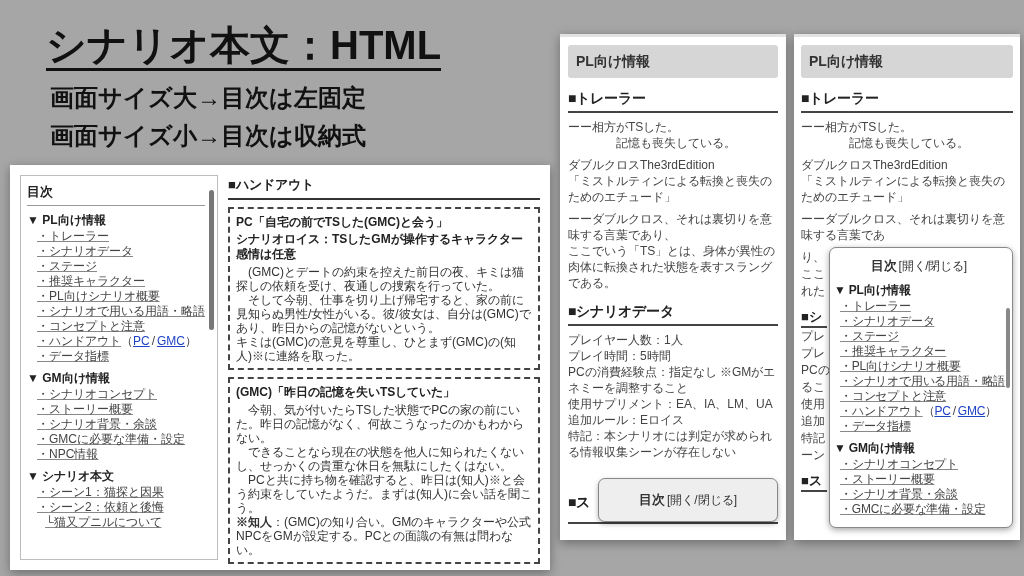 The width and height of the screenshot is (1024, 576). What do you see at coordinates (813, 274) in the screenshot?
I see `text-fragment: ここ` at bounding box center [813, 274].